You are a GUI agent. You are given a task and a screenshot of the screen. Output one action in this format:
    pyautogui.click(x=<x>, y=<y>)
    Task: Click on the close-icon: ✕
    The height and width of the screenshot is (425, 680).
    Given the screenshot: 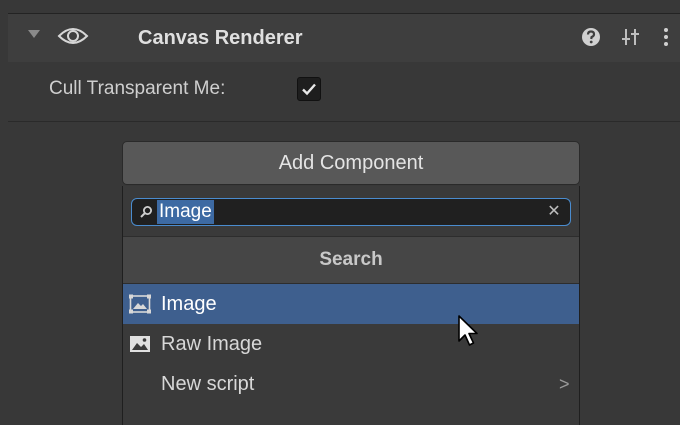 What is the action you would take?
    pyautogui.click(x=554, y=212)
    